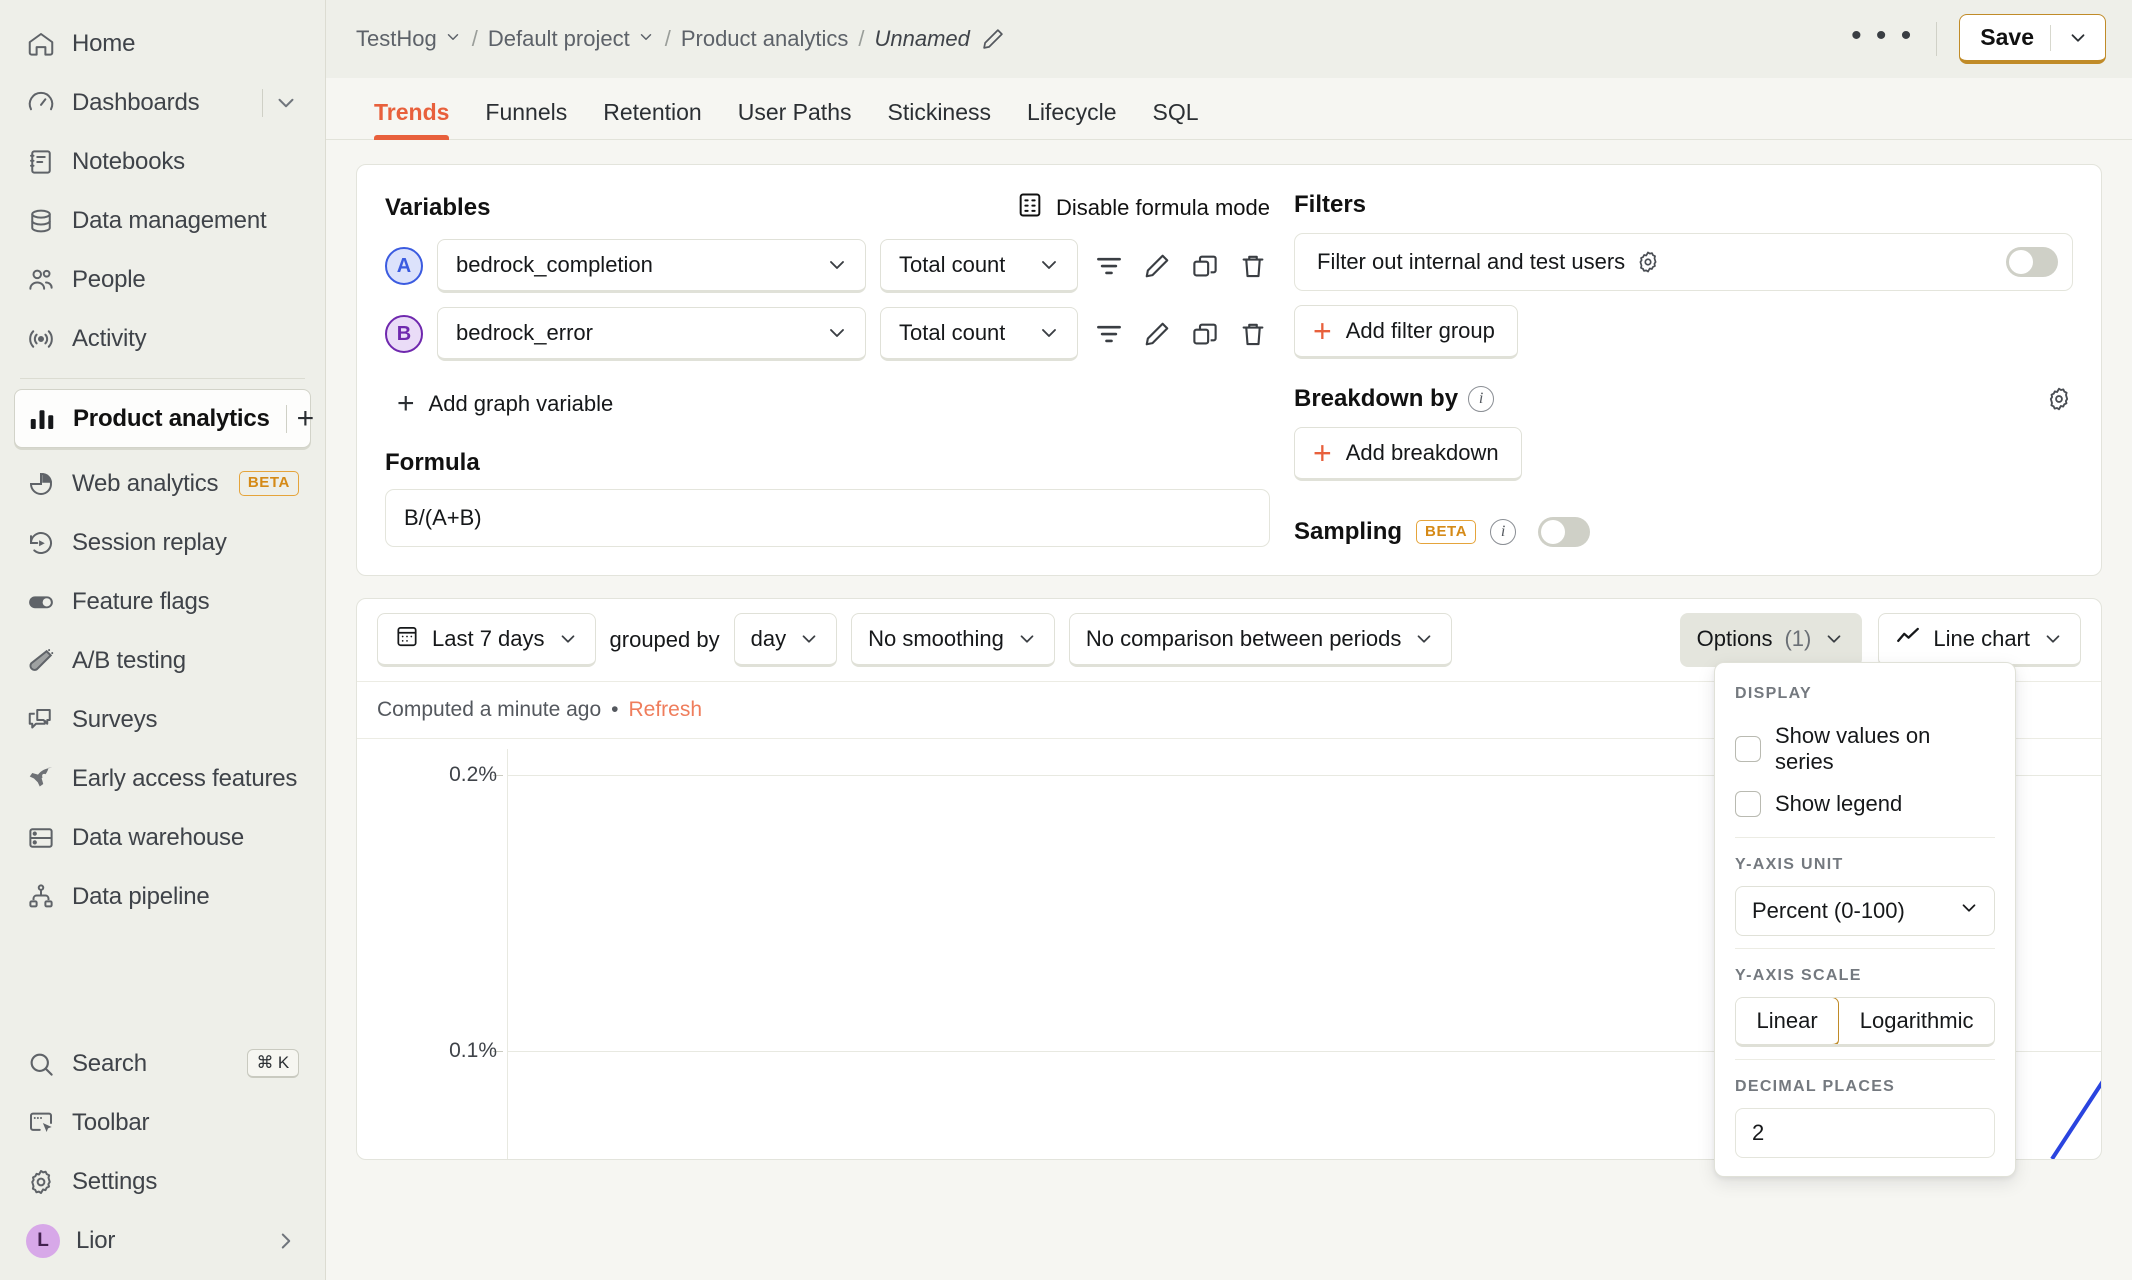 The image size is (2132, 1280). I want to click on query-left-column: Variables Disable formula mode A bedrock, so click(827, 369).